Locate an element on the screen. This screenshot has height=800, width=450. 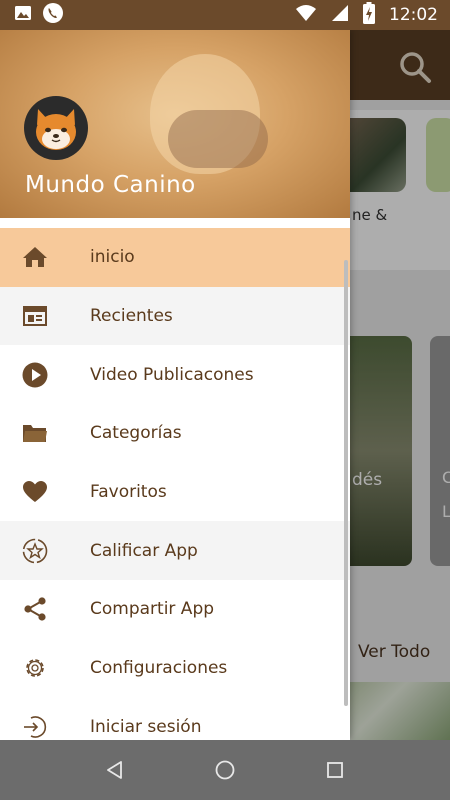
system-nav-bar is located at coordinates (225, 770).